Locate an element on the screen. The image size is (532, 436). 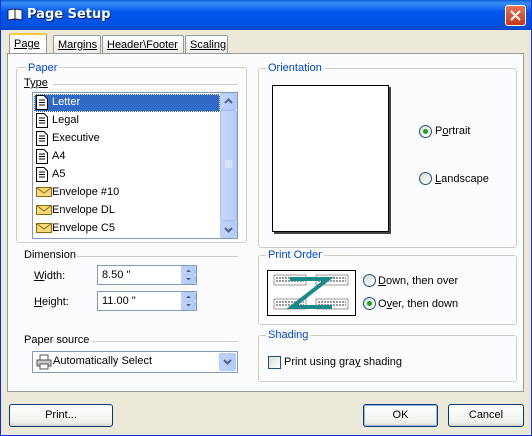
portrait-label: Portrait is located at coordinates (452, 131).